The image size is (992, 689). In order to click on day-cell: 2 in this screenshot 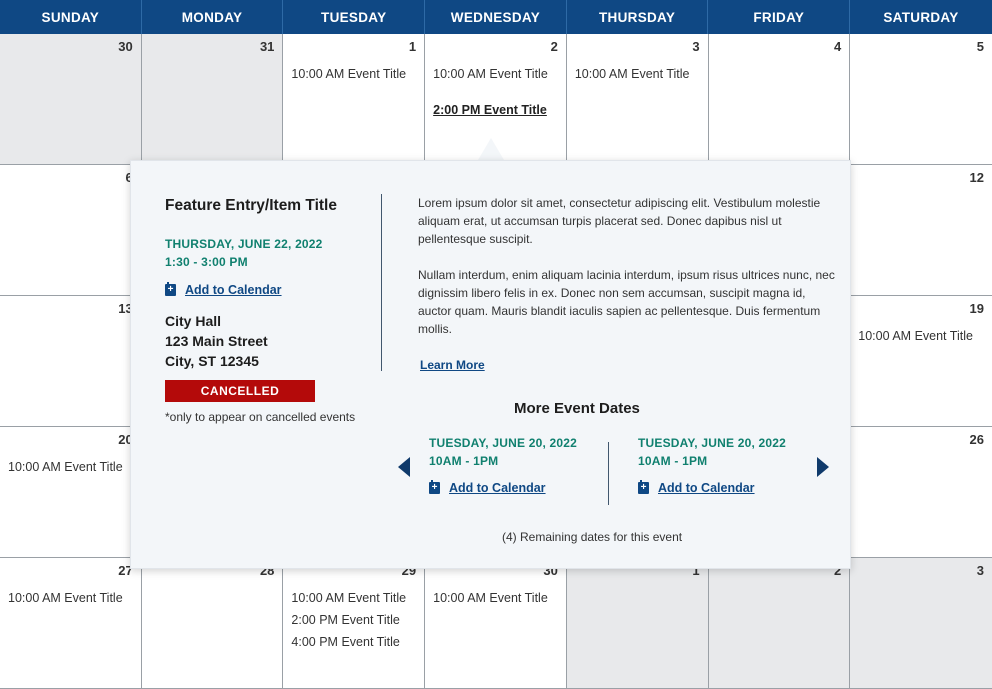, I will do `click(779, 623)`.